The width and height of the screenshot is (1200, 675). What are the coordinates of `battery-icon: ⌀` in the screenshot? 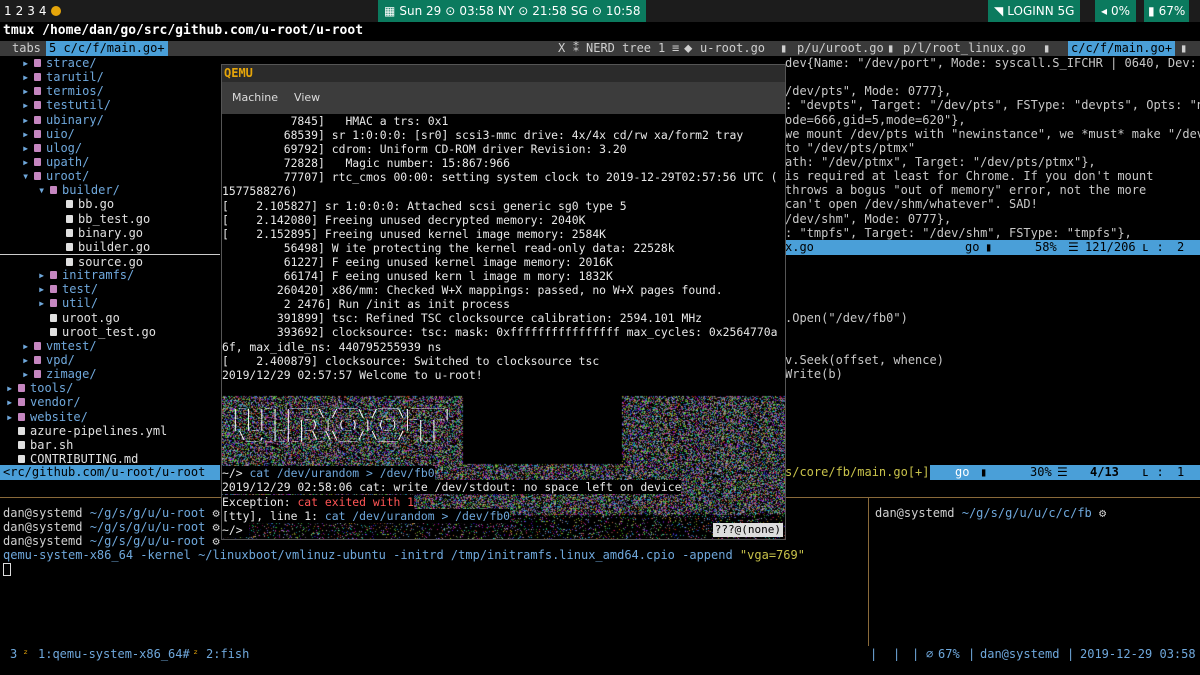 It's located at (930, 654).